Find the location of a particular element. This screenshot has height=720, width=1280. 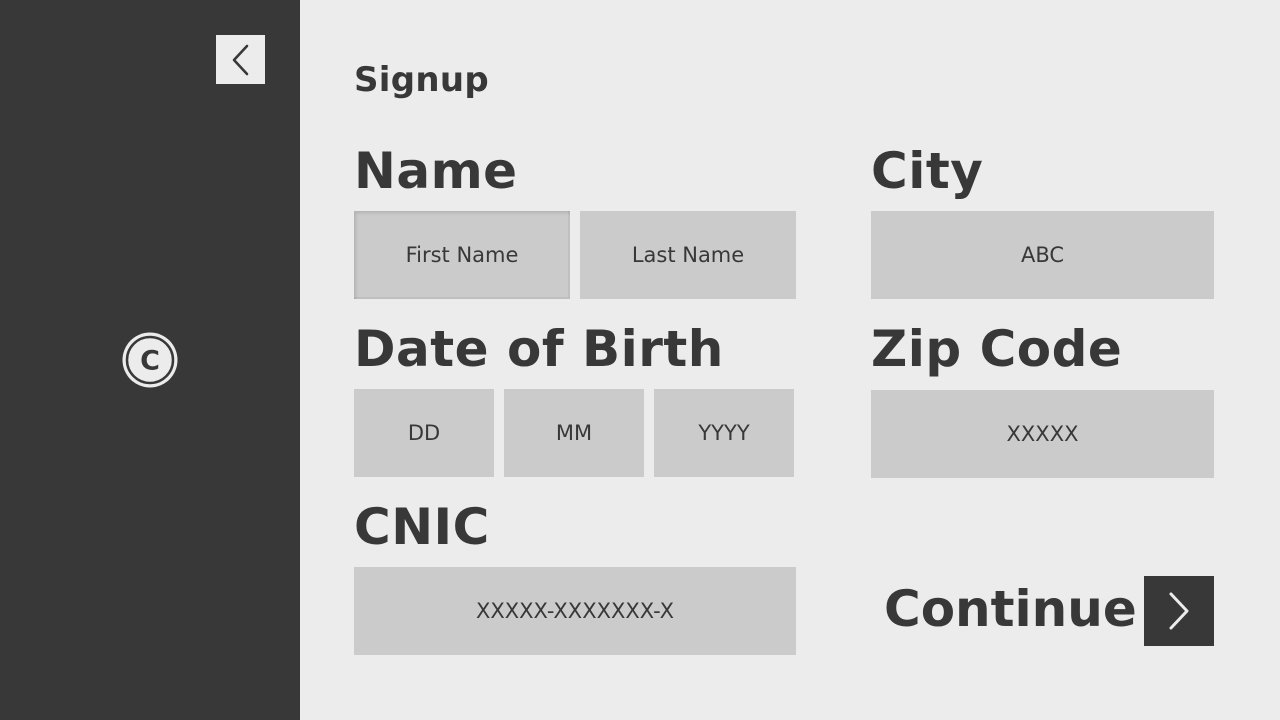

city-input is located at coordinates (1042, 255).